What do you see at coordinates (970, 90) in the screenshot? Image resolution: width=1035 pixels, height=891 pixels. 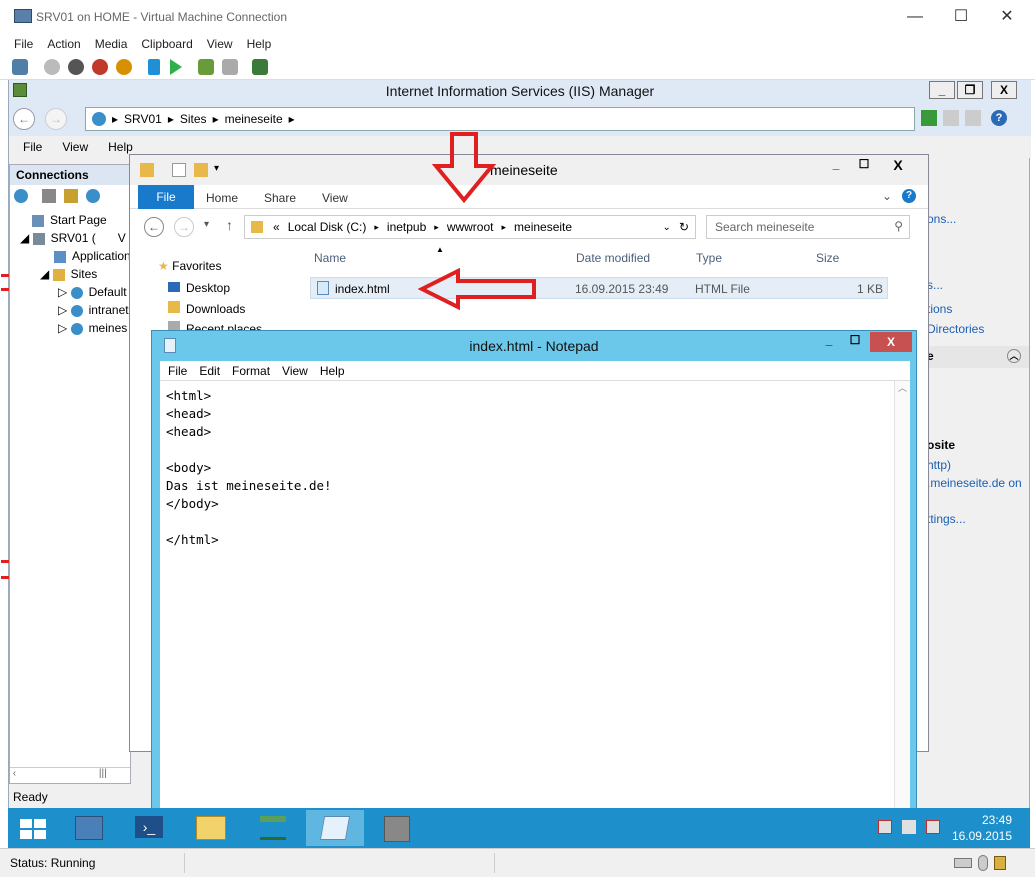 I see `iis-restore-button: ❐` at bounding box center [970, 90].